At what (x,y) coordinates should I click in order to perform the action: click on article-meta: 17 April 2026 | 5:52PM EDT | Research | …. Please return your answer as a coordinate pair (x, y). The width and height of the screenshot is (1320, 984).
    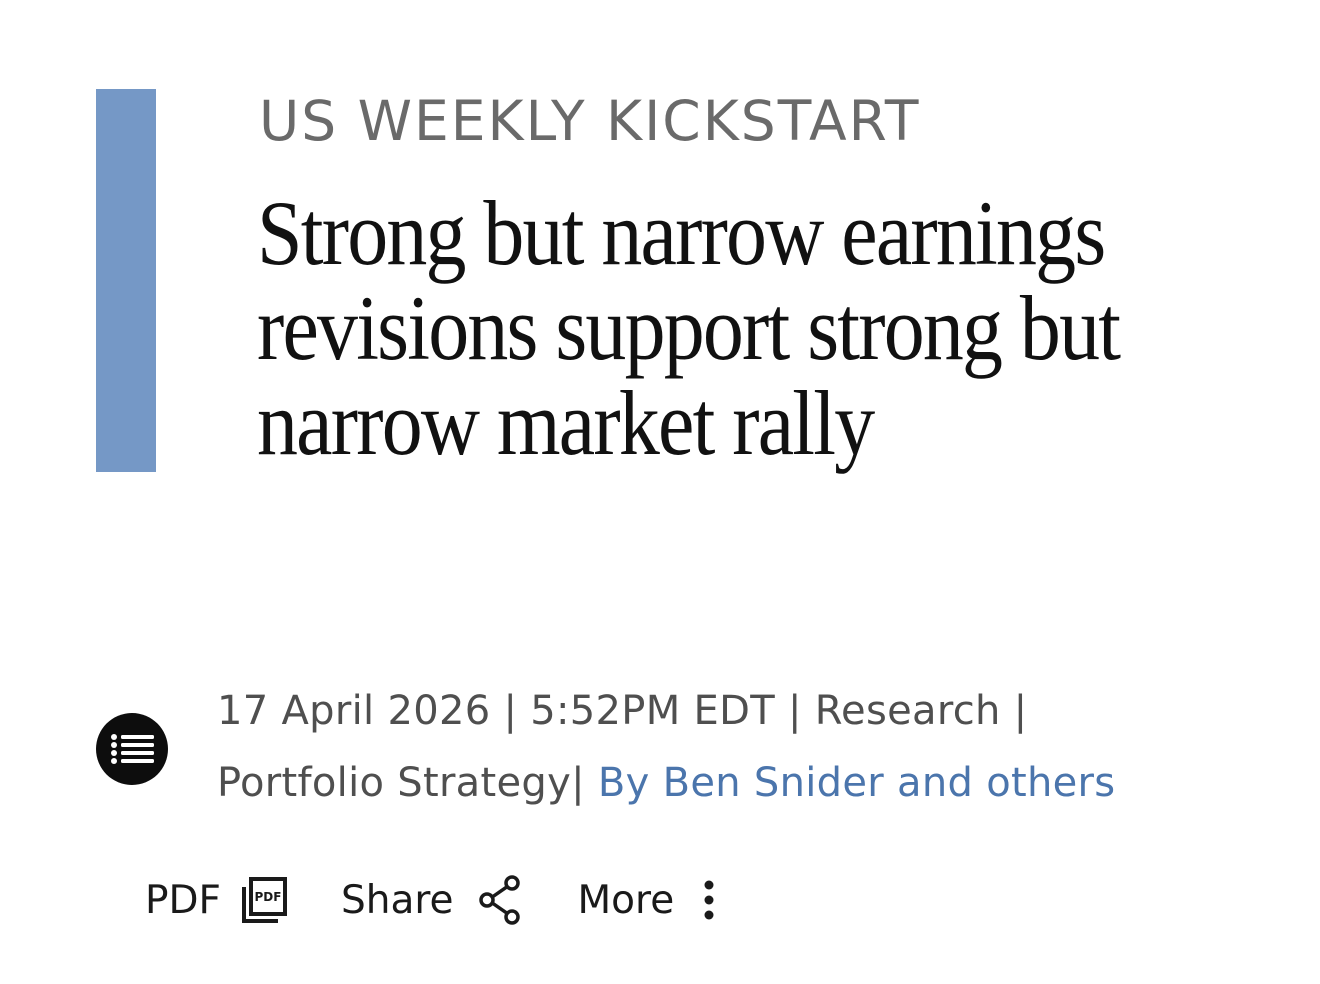
    Looking at the image, I should click on (747, 747).